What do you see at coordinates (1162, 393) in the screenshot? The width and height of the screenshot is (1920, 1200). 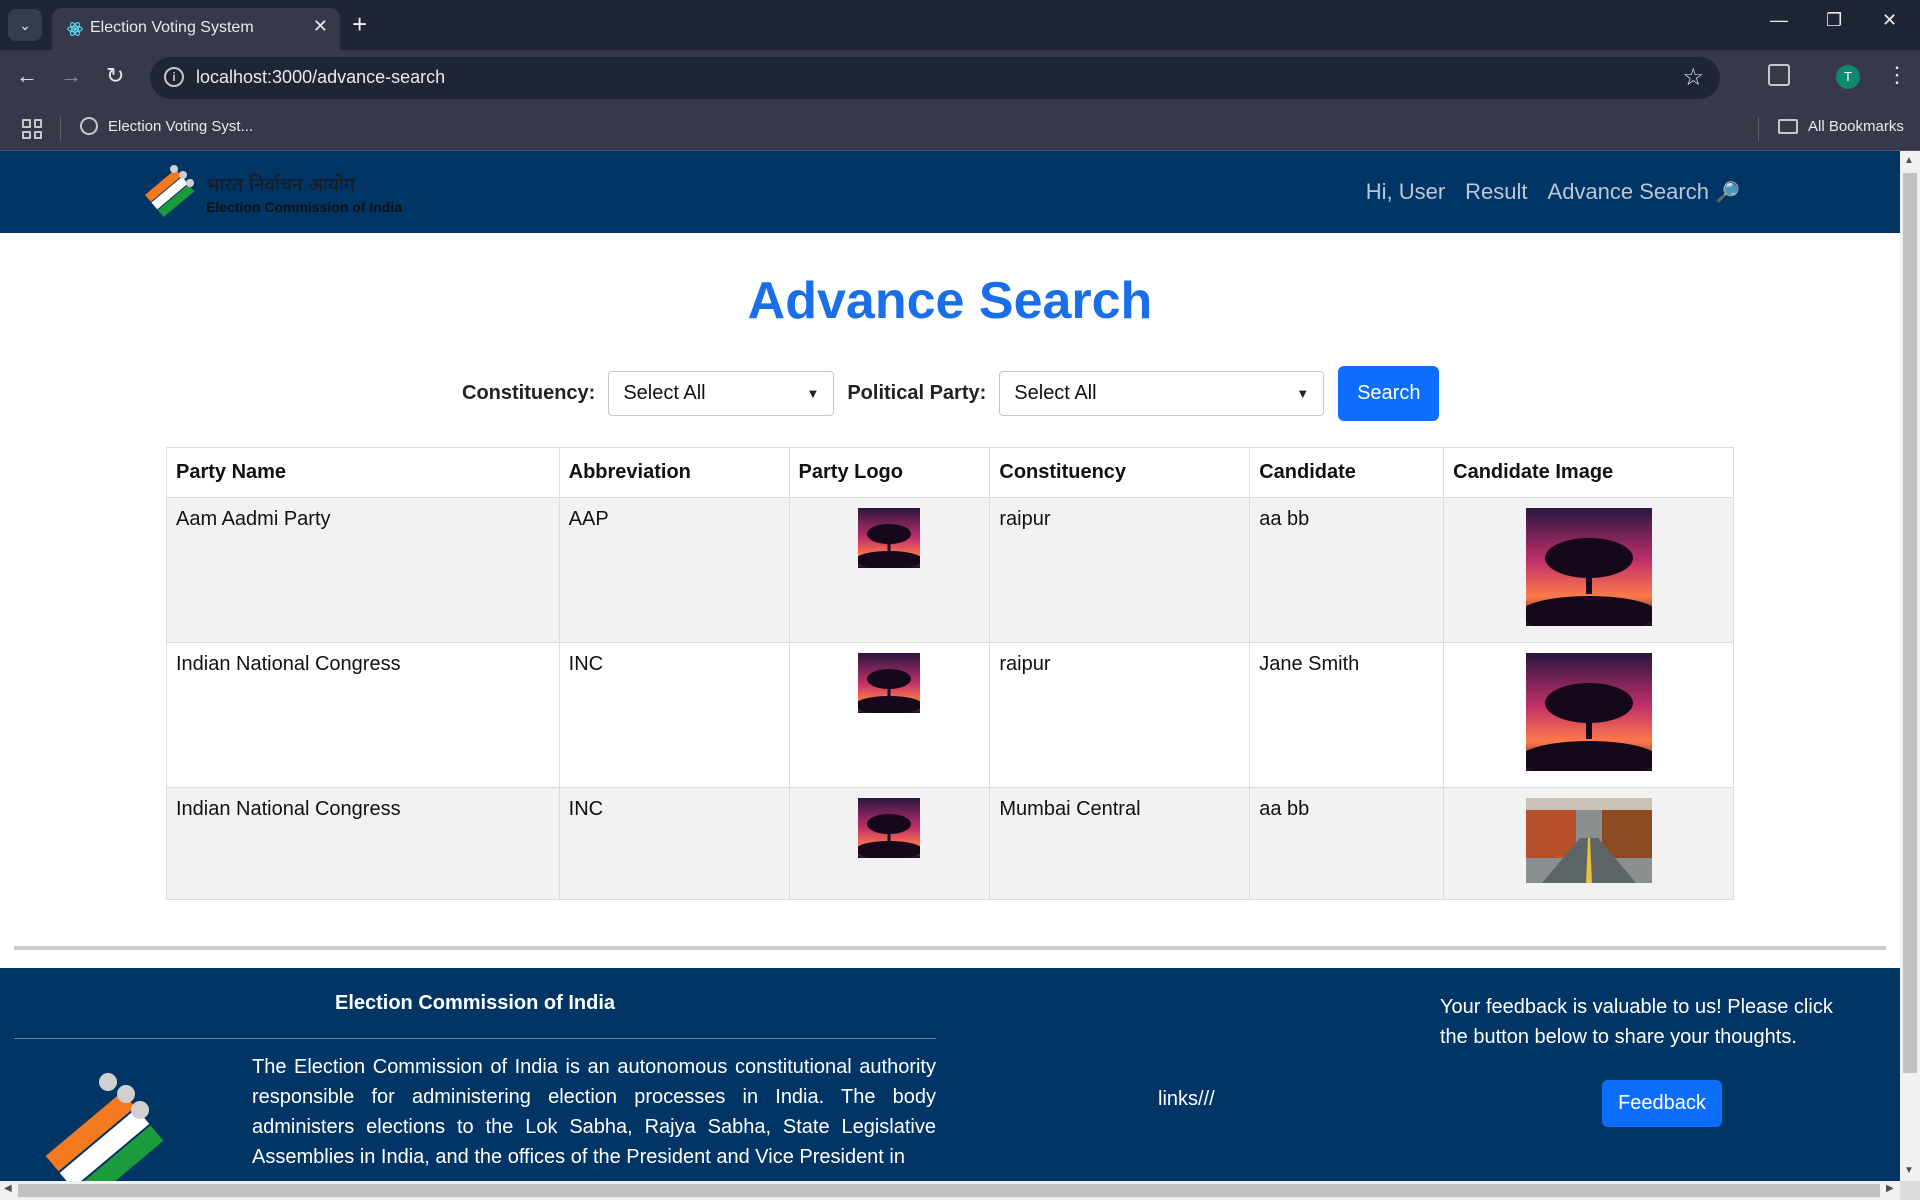 I see `party-select: Select All ▼` at bounding box center [1162, 393].